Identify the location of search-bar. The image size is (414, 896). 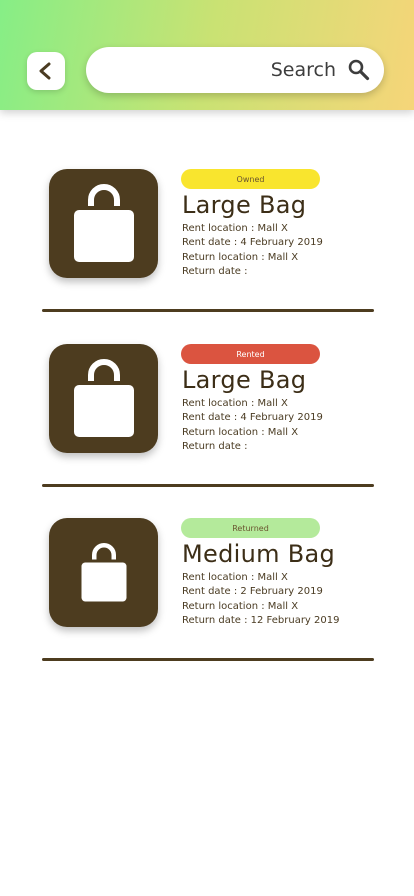
(235, 70).